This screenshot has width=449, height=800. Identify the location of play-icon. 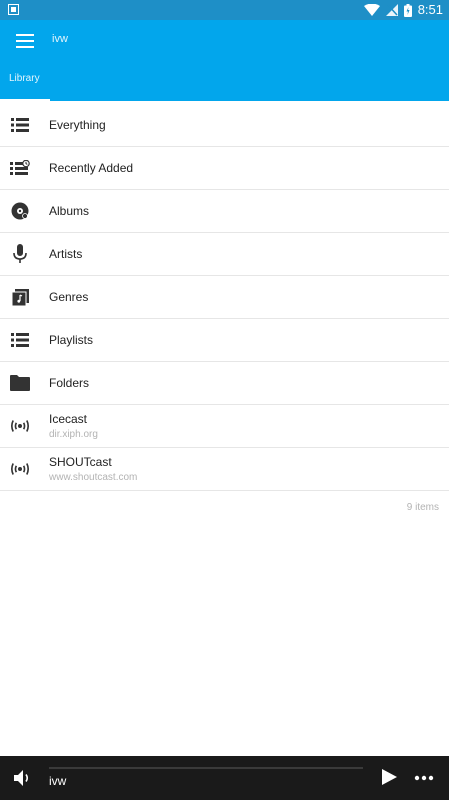
(389, 777).